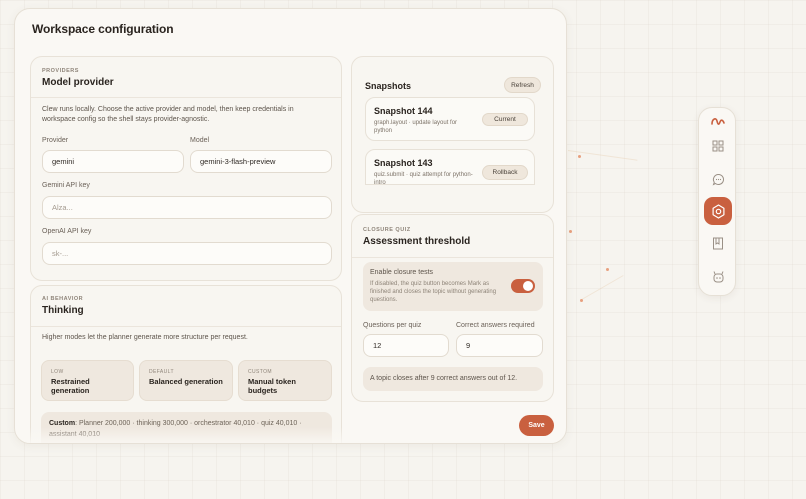 This screenshot has width=806, height=499. What do you see at coordinates (60, 71) in the screenshot?
I see `card-kicker: PROVIDERS` at bounding box center [60, 71].